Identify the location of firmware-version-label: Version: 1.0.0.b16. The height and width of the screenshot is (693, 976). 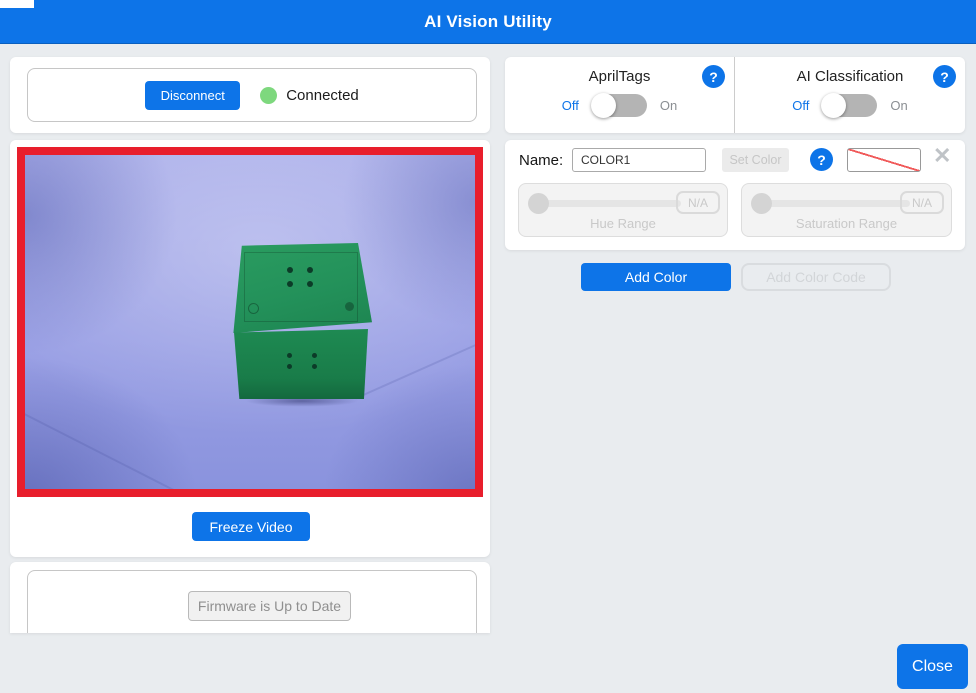
(259, 632).